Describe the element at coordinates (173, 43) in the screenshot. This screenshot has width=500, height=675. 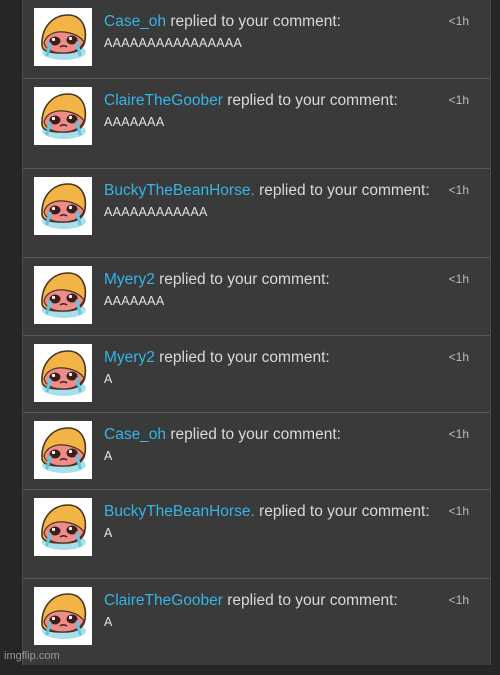
I see `reply-message: AAAAAAAAAAAAAAAA` at that location.